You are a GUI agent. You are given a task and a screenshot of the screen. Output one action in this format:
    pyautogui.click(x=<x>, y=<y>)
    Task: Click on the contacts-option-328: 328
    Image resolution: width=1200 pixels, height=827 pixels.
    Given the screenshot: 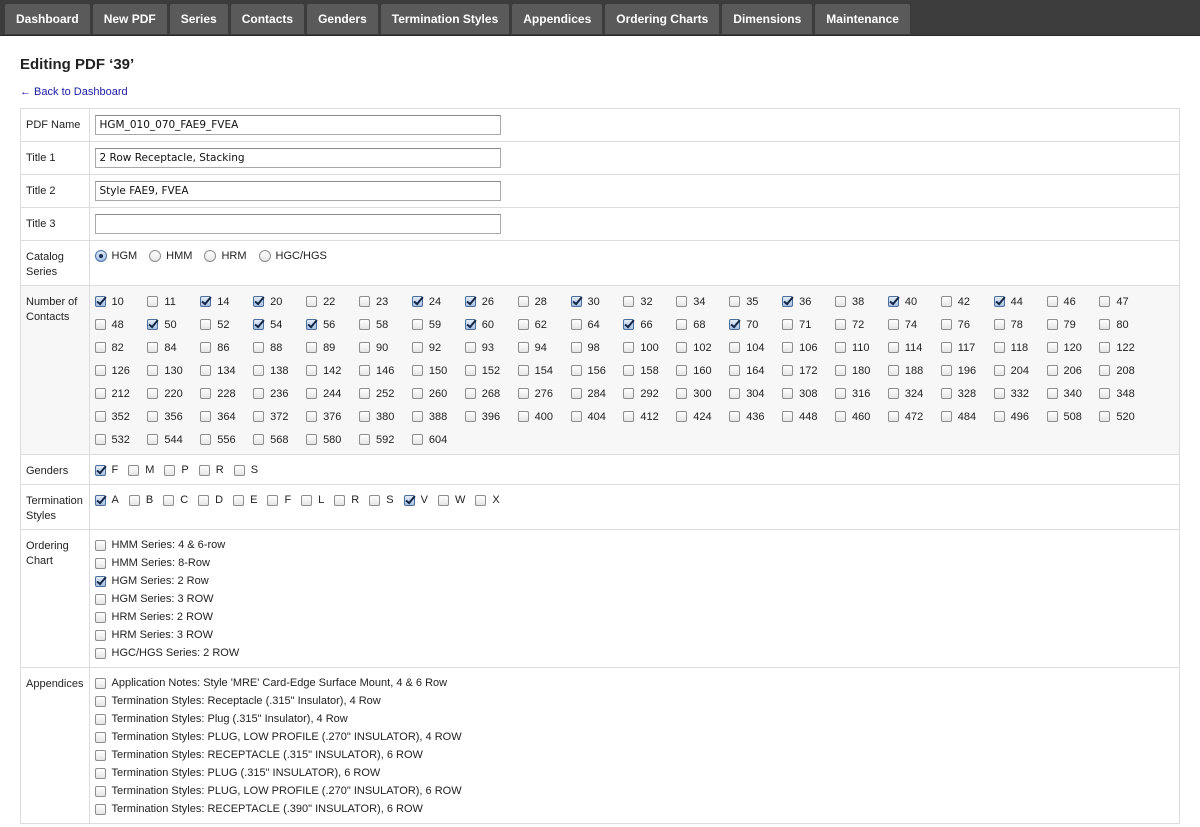 What is the action you would take?
    pyautogui.click(x=967, y=393)
    